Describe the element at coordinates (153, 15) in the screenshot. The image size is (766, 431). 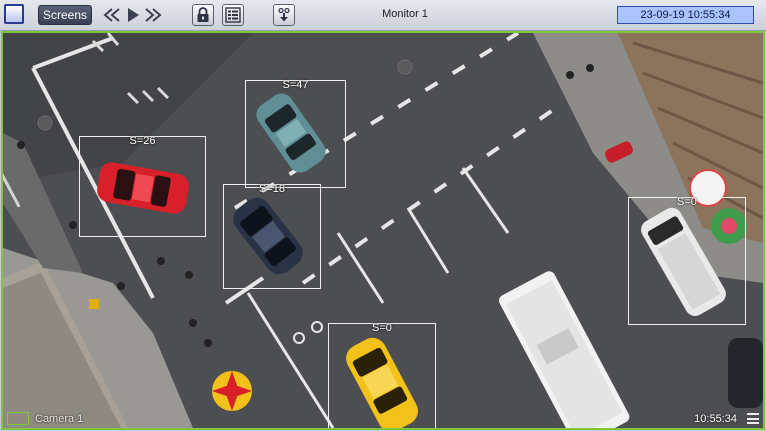
I see `fast-forward-icon` at that location.